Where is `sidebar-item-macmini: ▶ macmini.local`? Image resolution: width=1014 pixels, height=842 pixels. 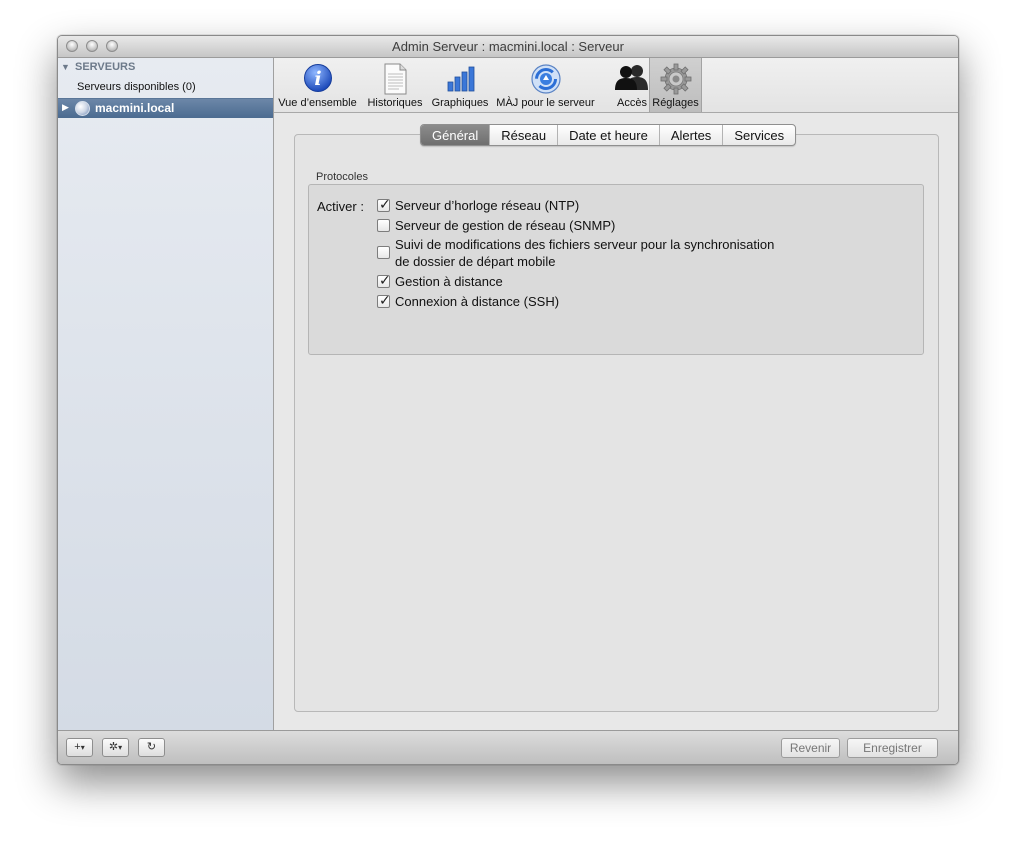
sidebar-item-macmini: ▶ macmini.local is located at coordinates (165, 108).